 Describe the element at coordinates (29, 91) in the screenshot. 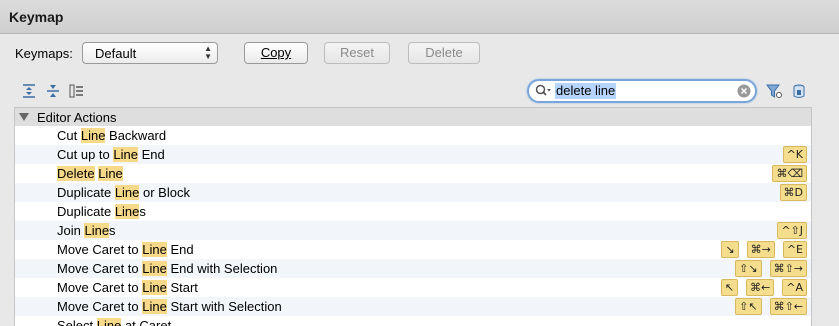

I see `expand-all-icon` at that location.